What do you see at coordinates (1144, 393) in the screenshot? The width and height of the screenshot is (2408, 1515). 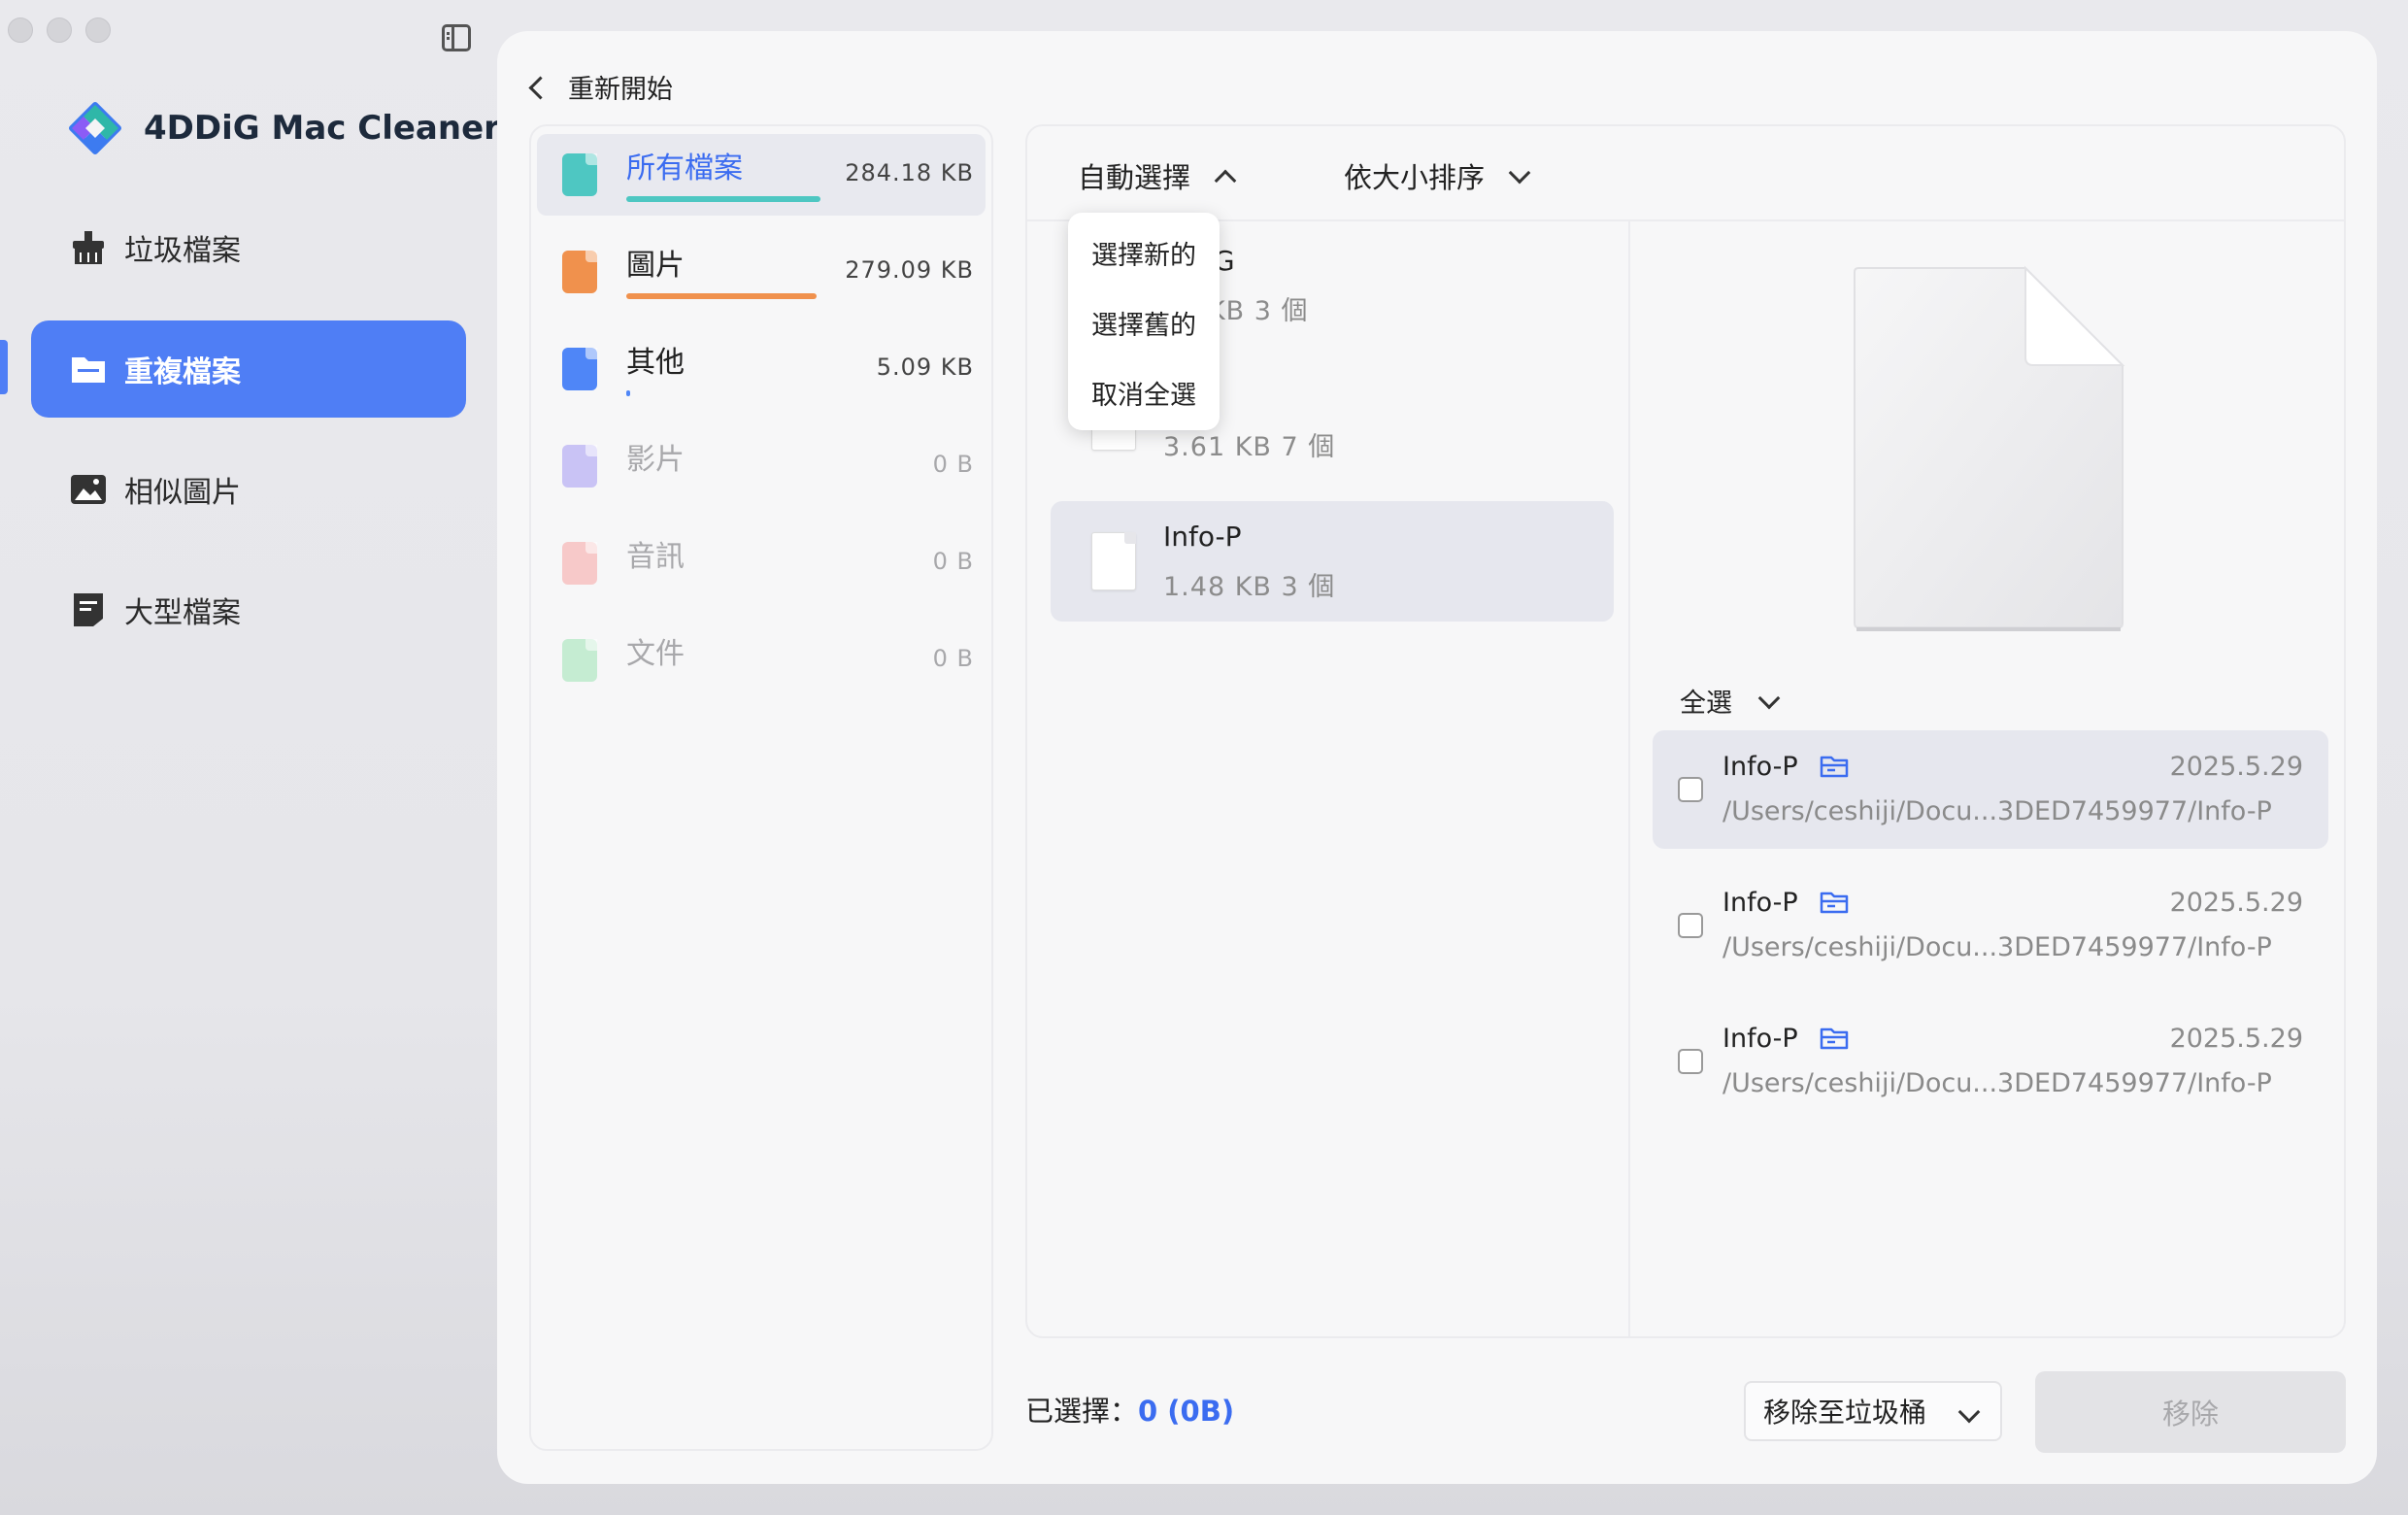 I see `menu-item-deselect-all: 取消全選` at bounding box center [1144, 393].